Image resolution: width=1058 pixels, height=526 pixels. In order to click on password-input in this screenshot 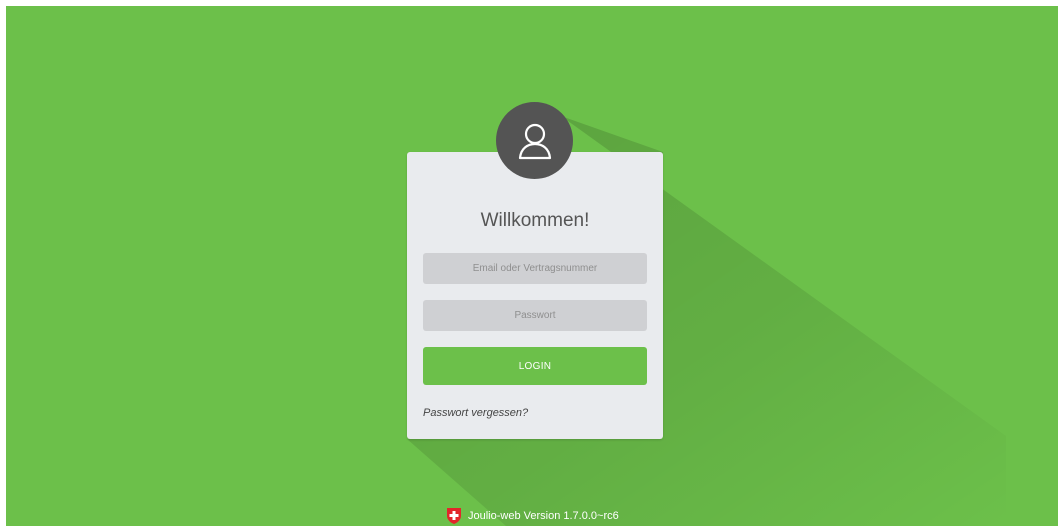, I will do `click(535, 315)`.